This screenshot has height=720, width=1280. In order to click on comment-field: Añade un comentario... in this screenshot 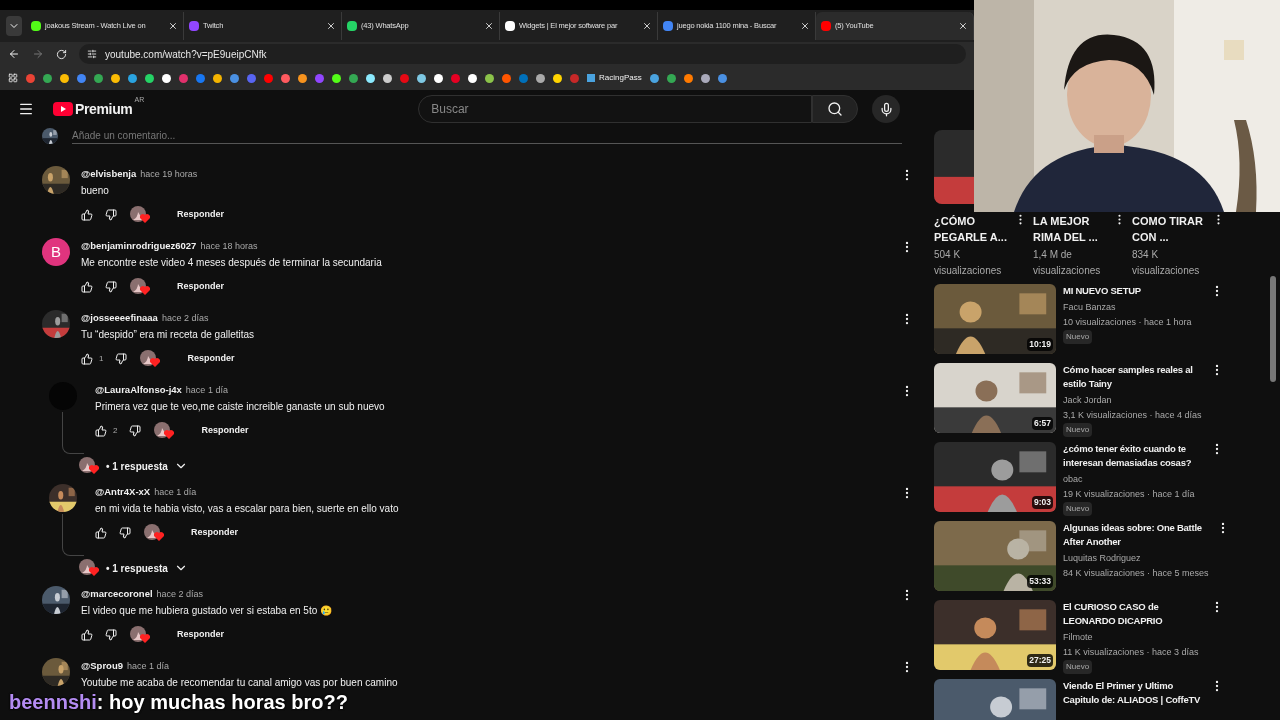, I will do `click(487, 136)`.